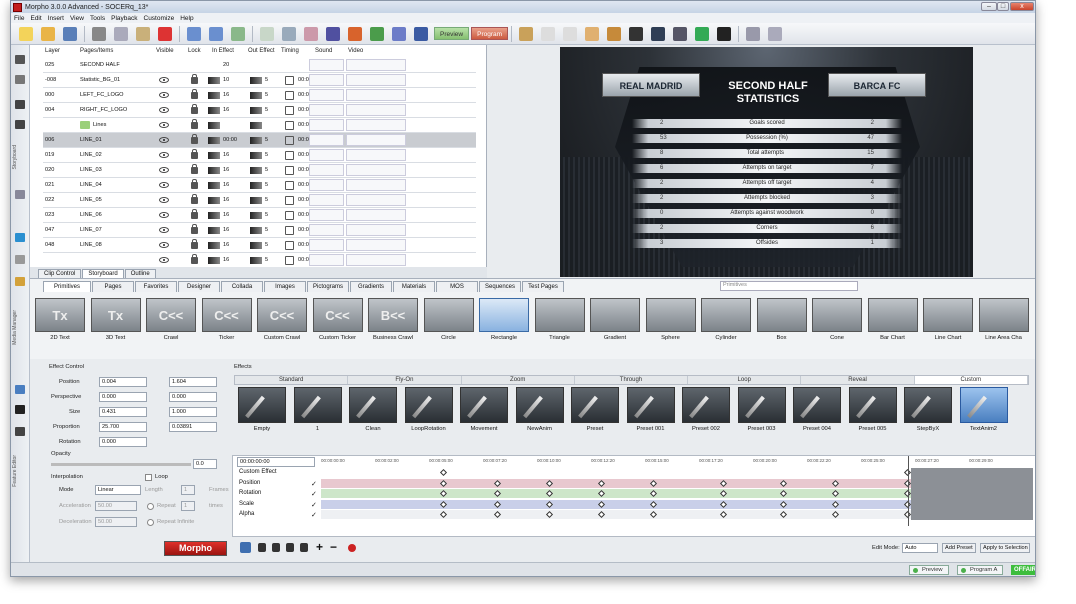  I want to click on frame-icon, so click(548, 33).